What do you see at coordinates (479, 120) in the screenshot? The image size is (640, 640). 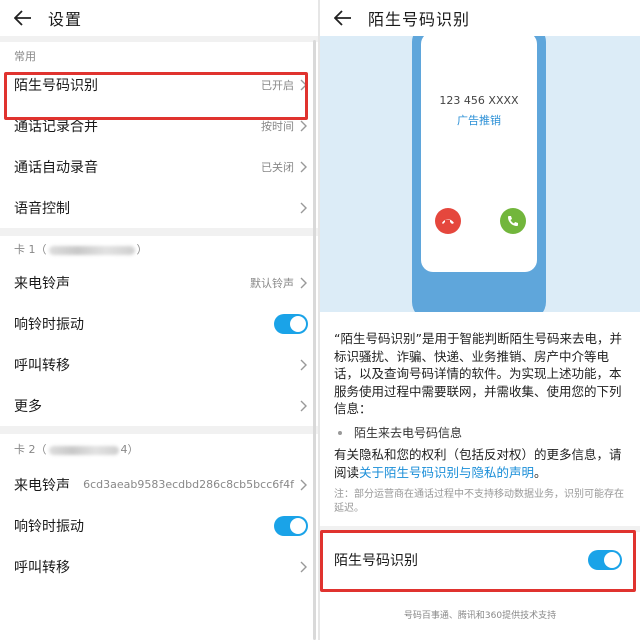 I see `caller-tag: 广告推销` at bounding box center [479, 120].